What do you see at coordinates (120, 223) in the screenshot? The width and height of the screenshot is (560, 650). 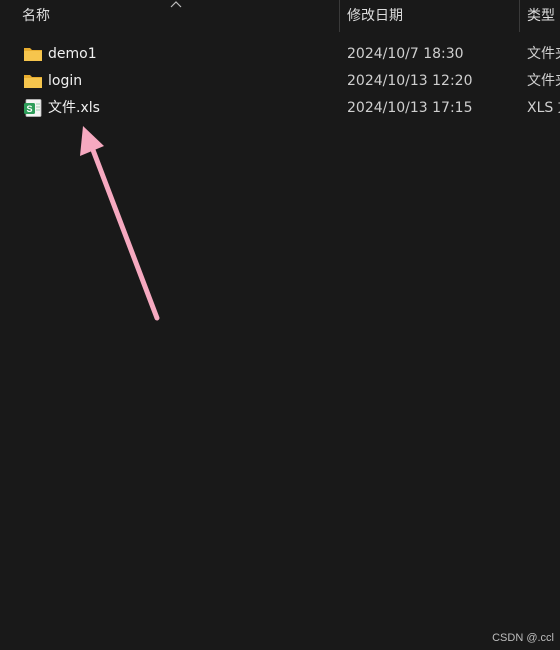 I see `annotation-arrow` at bounding box center [120, 223].